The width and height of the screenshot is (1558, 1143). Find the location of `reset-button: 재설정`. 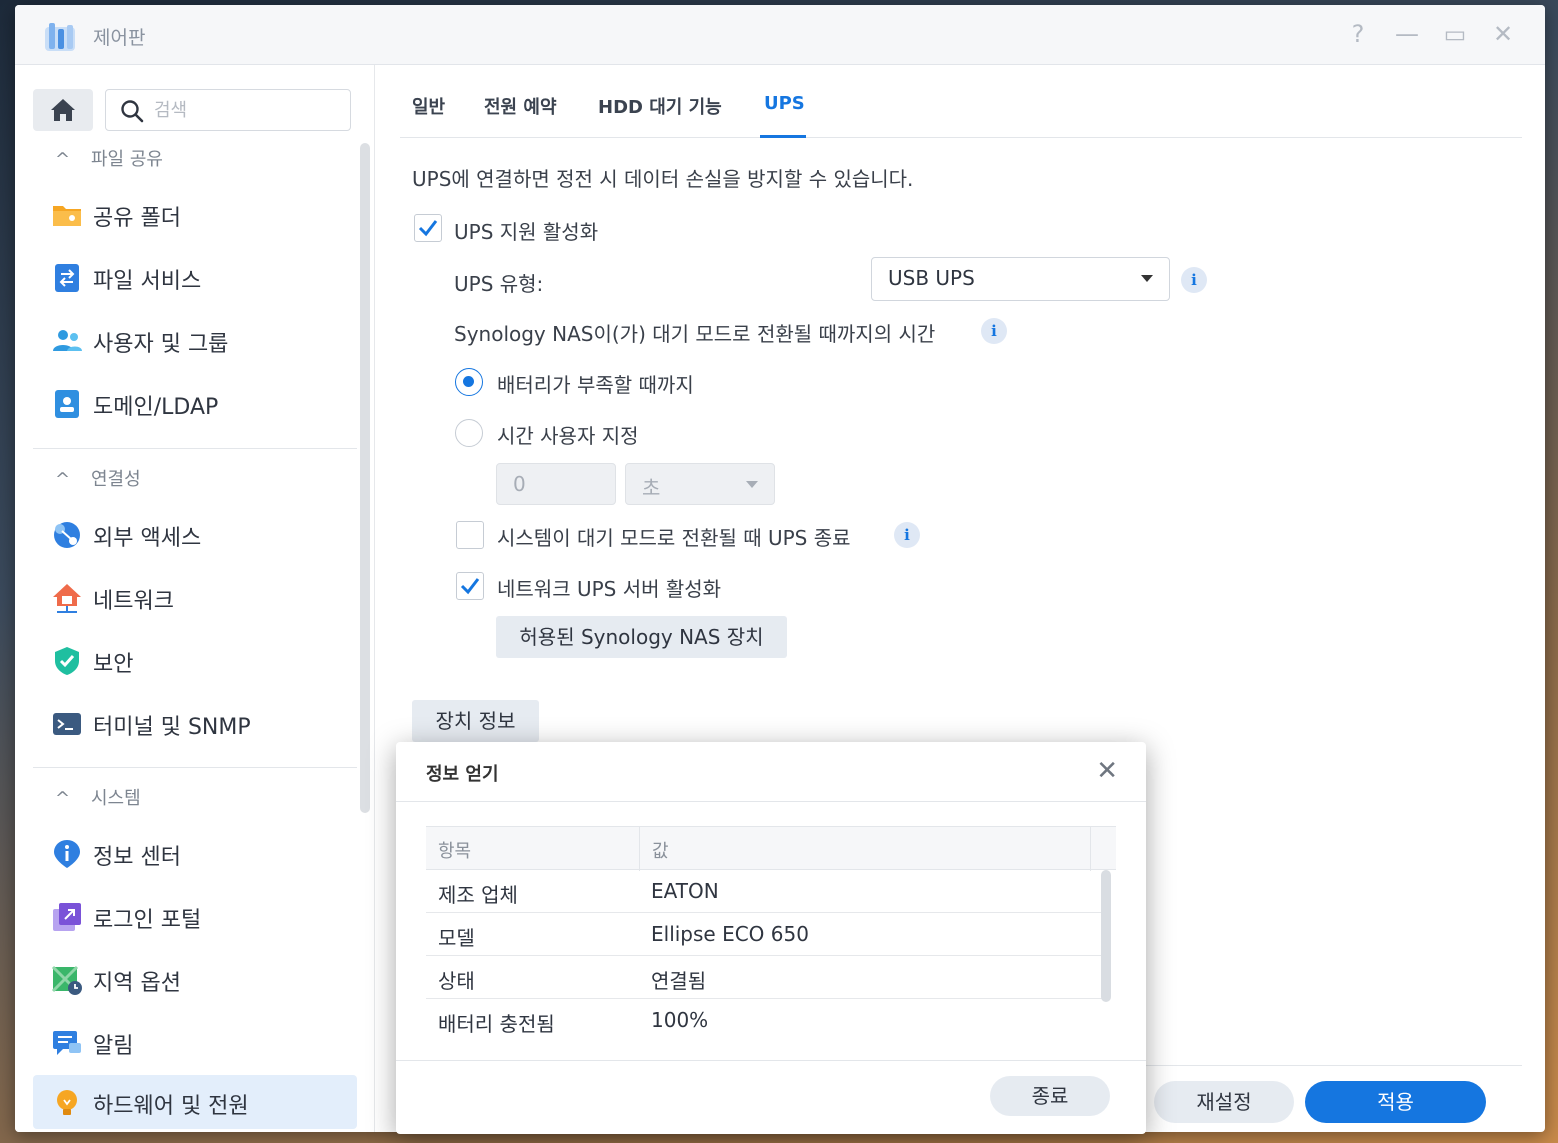

reset-button: 재설정 is located at coordinates (1224, 1102).